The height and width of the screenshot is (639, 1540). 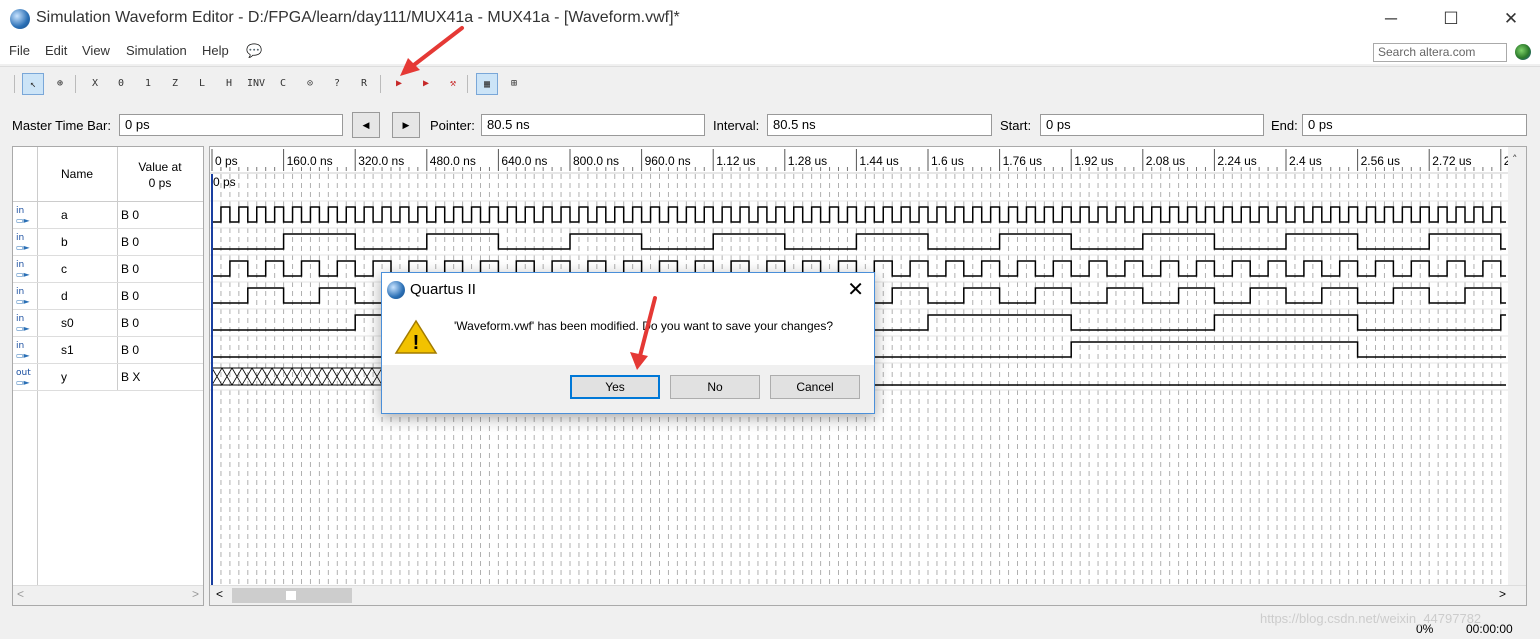 What do you see at coordinates (64, 377) in the screenshot?
I see `signal-name: y` at bounding box center [64, 377].